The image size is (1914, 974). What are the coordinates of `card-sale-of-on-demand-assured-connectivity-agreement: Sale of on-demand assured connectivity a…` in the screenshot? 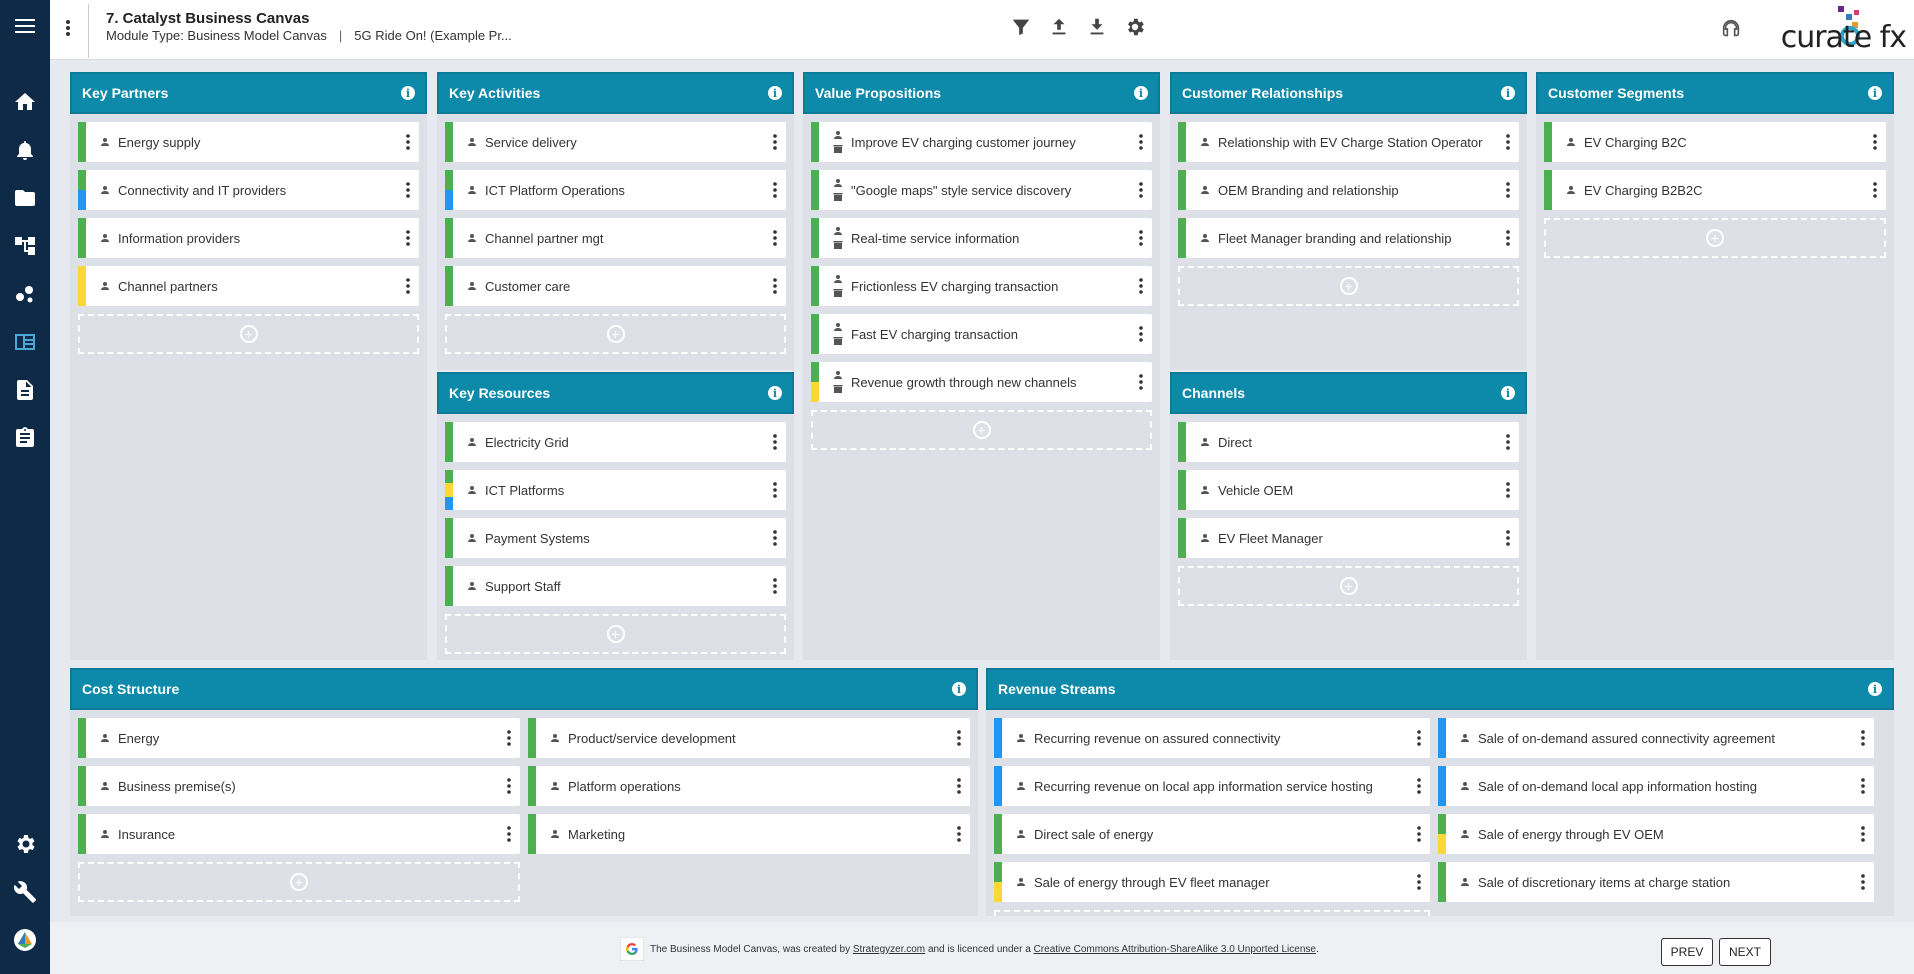 It's located at (1656, 738).